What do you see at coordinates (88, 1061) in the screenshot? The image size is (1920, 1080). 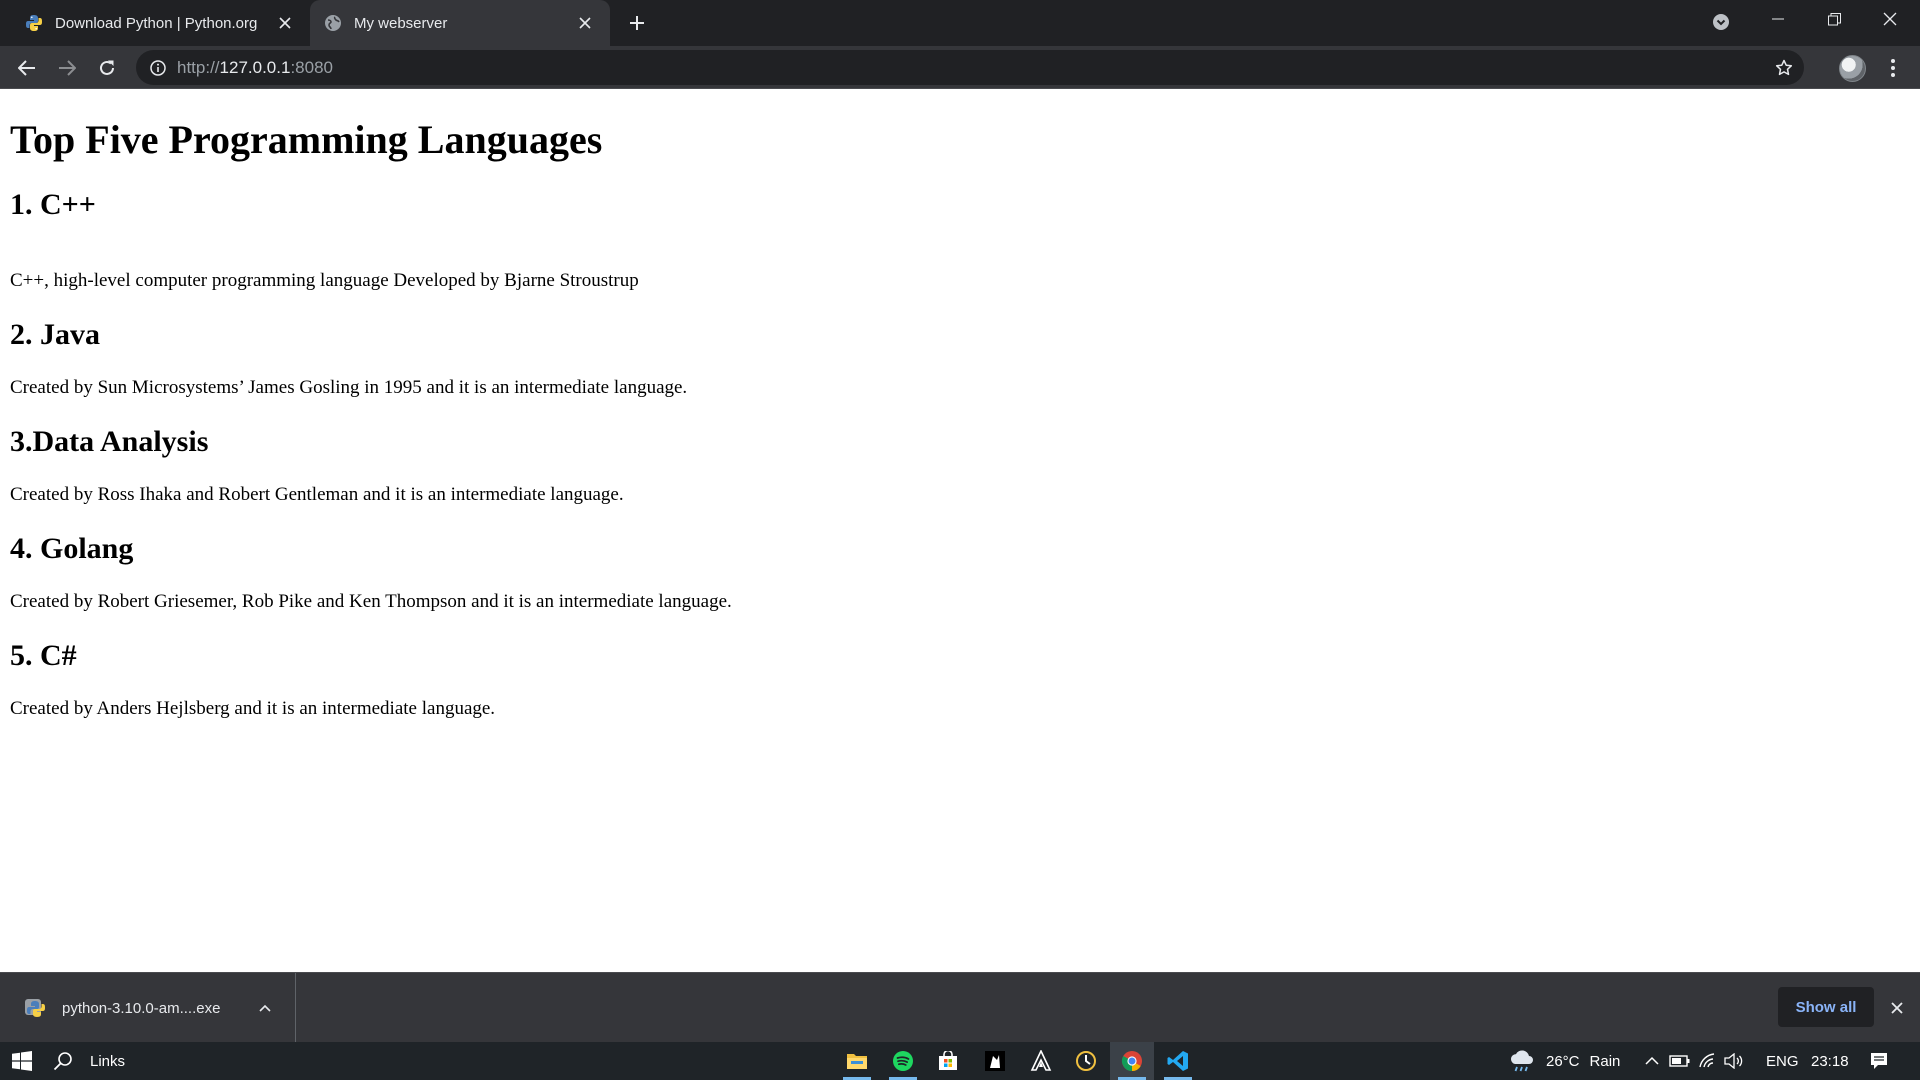 I see `taskbar-search: Links` at bounding box center [88, 1061].